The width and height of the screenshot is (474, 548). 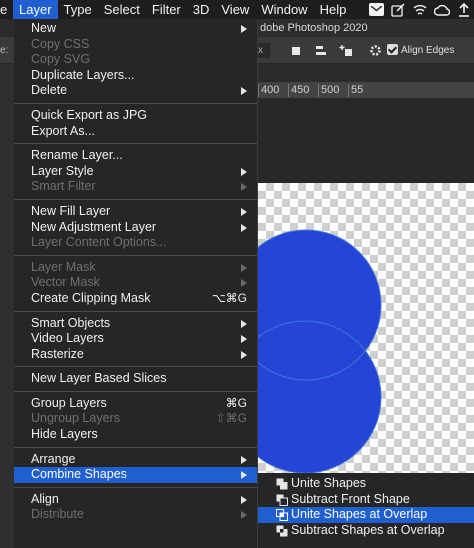 What do you see at coordinates (135, 355) in the screenshot?
I see `menu-item-rasterize: Rasterize` at bounding box center [135, 355].